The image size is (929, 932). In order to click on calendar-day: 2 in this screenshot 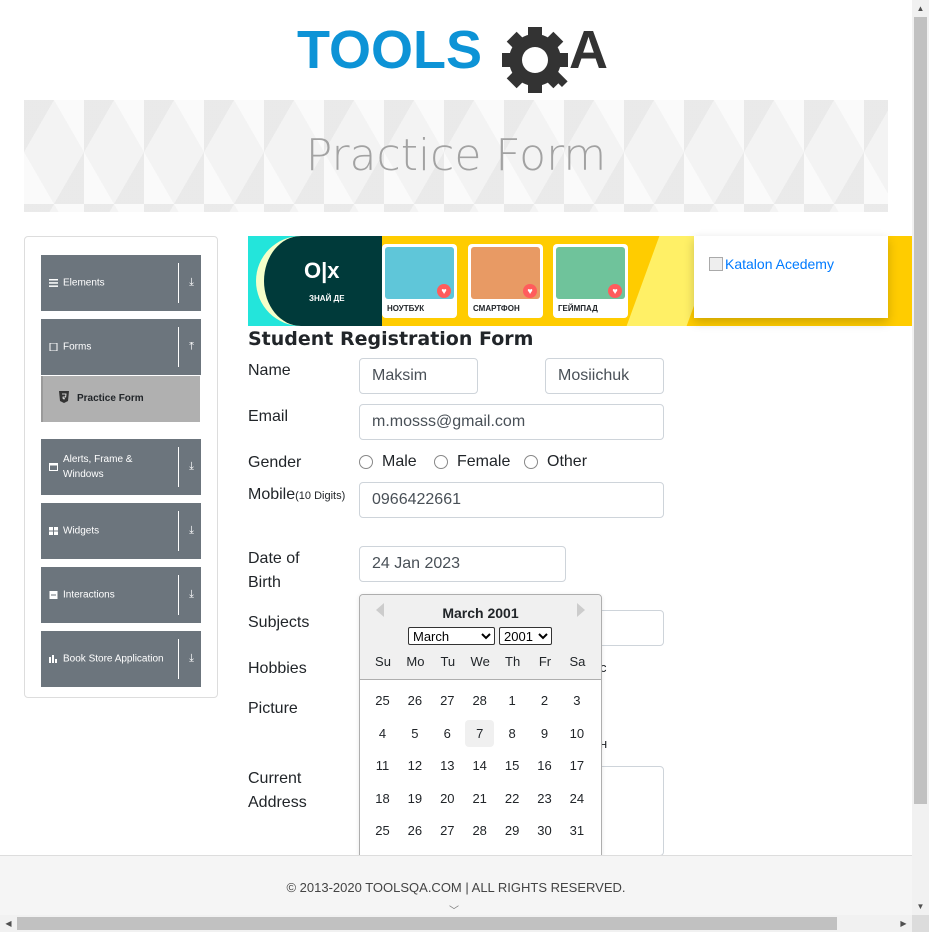, I will do `click(544, 700)`.